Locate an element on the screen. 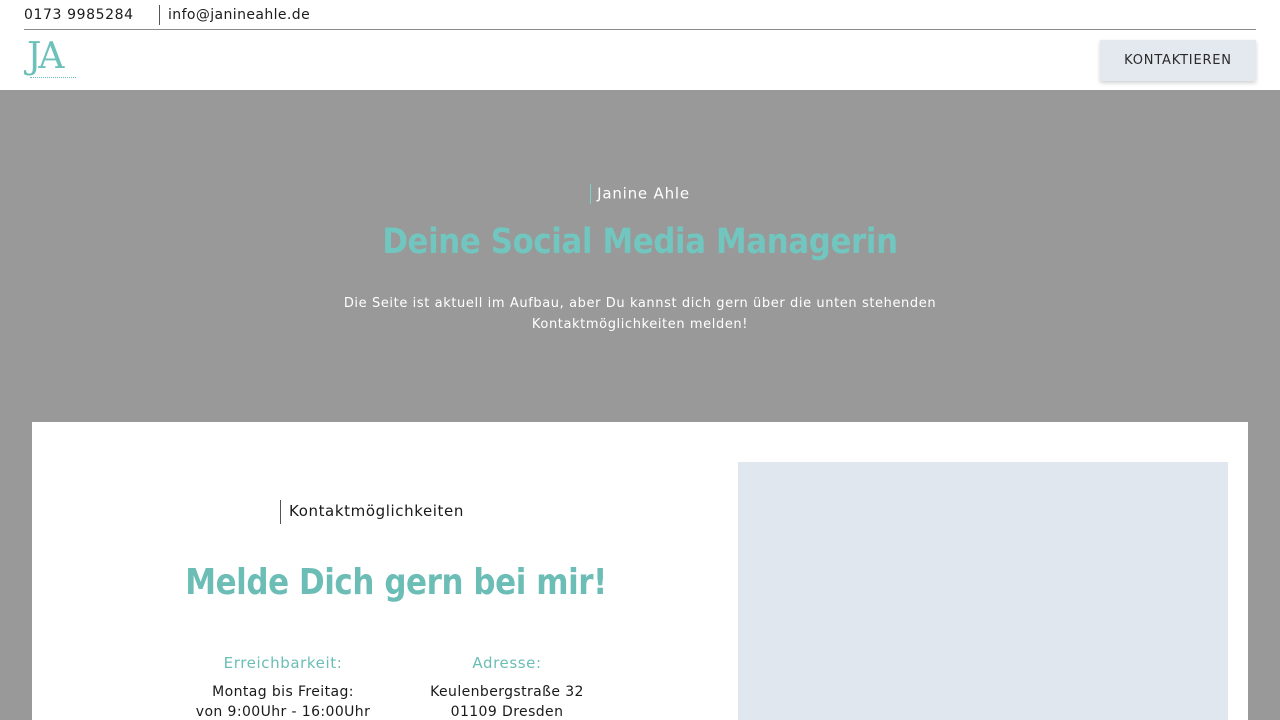 The height and width of the screenshot is (720, 1280). contact-kicker: Kontaktmöglichkeiten is located at coordinates (372, 511).